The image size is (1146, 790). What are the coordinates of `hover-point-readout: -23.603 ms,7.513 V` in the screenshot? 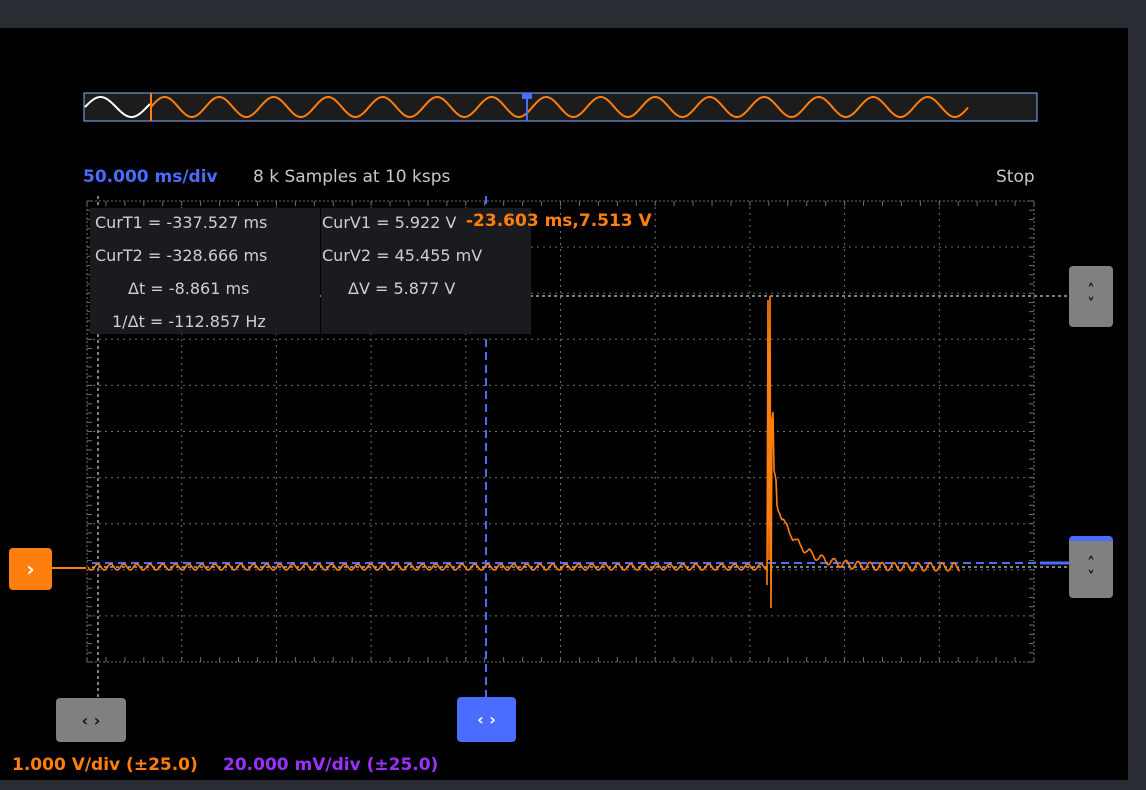 It's located at (559, 221).